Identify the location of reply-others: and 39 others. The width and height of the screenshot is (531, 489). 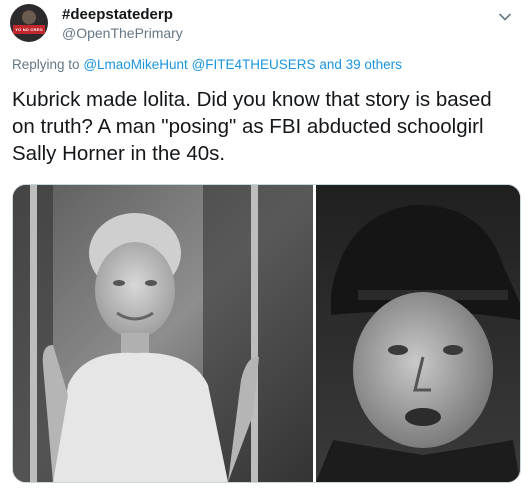
(360, 64).